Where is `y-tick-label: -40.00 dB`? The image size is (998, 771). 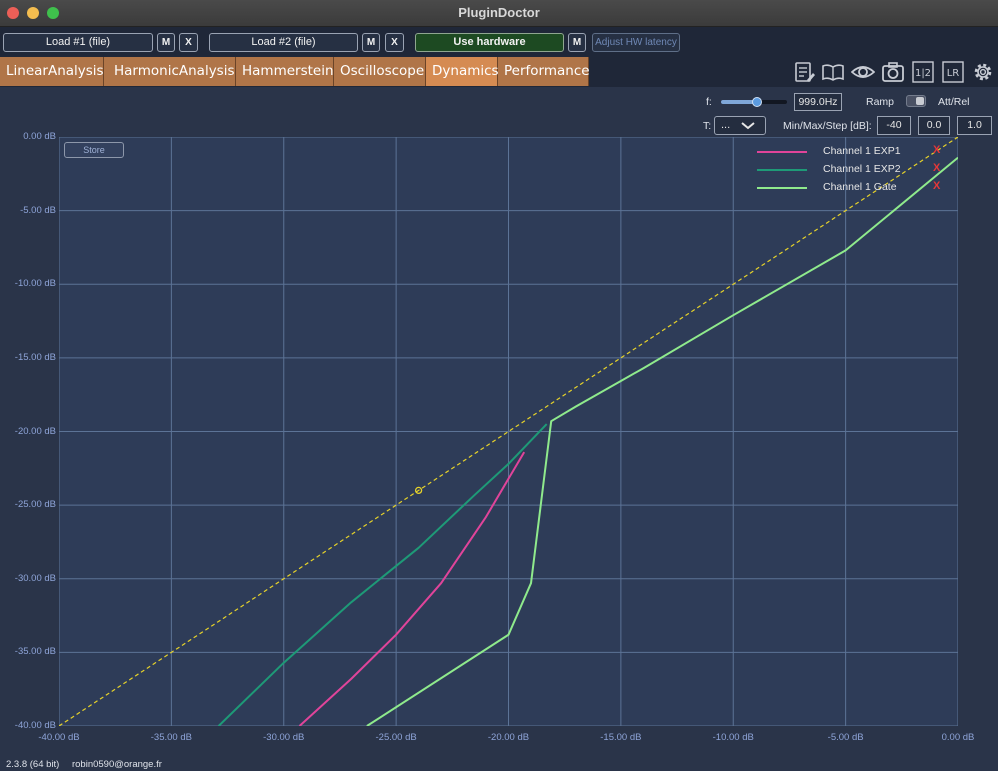 y-tick-label: -40.00 dB is located at coordinates (35, 725).